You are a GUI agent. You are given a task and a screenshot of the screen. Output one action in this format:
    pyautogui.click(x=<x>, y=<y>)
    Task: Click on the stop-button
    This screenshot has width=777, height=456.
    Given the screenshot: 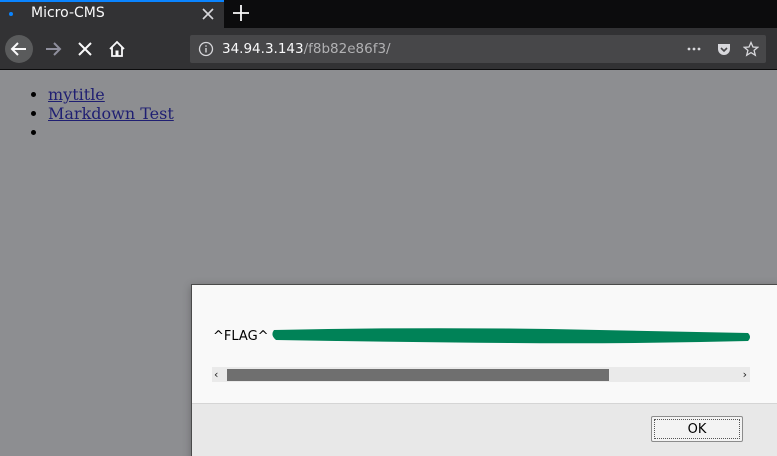 What is the action you would take?
    pyautogui.click(x=85, y=49)
    